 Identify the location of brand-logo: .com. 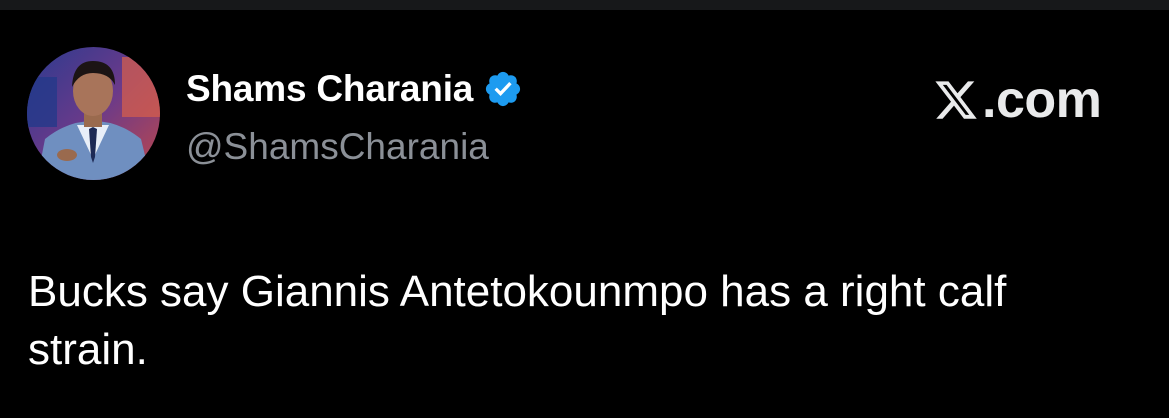
(1017, 100).